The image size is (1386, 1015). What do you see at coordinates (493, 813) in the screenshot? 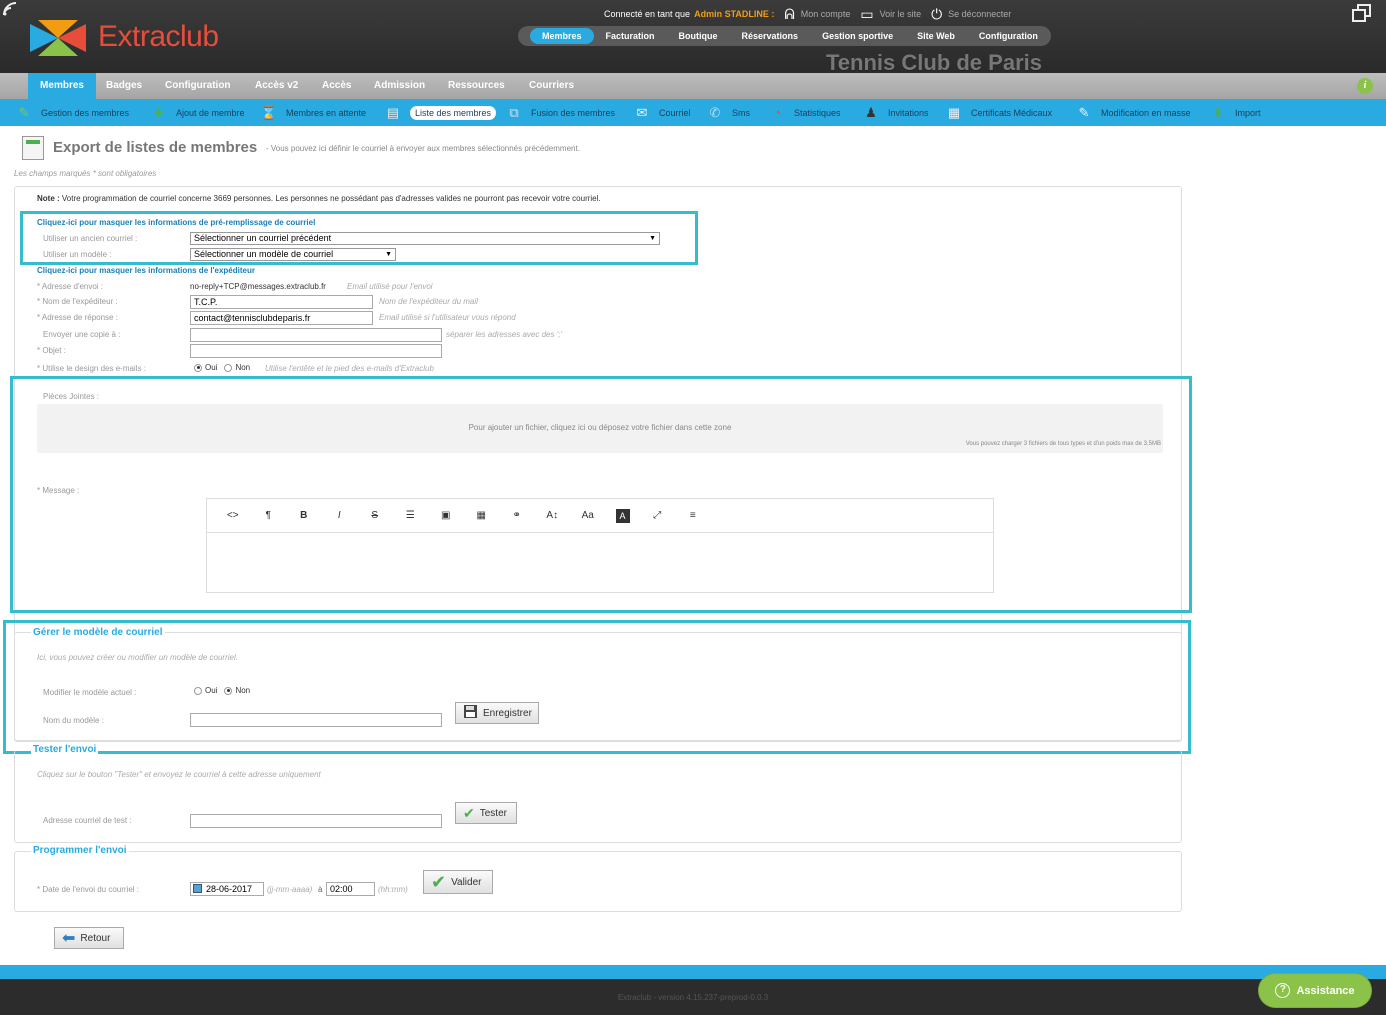
I see `test-button-label: Tester` at bounding box center [493, 813].